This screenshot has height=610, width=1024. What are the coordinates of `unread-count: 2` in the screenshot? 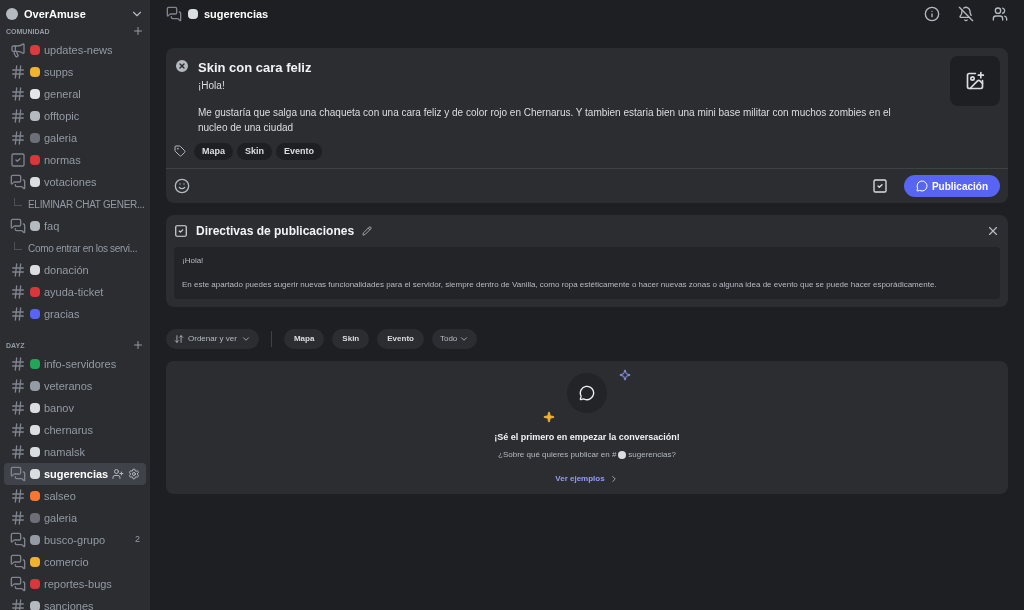 It's located at (137, 540).